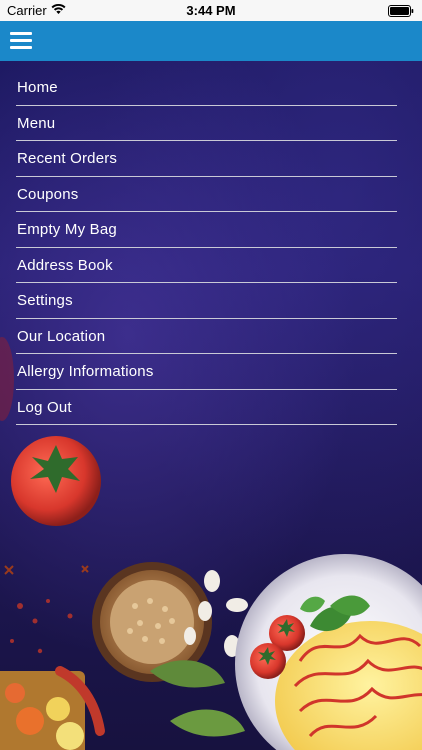  I want to click on hamburger-menu-icon, so click(21, 41).